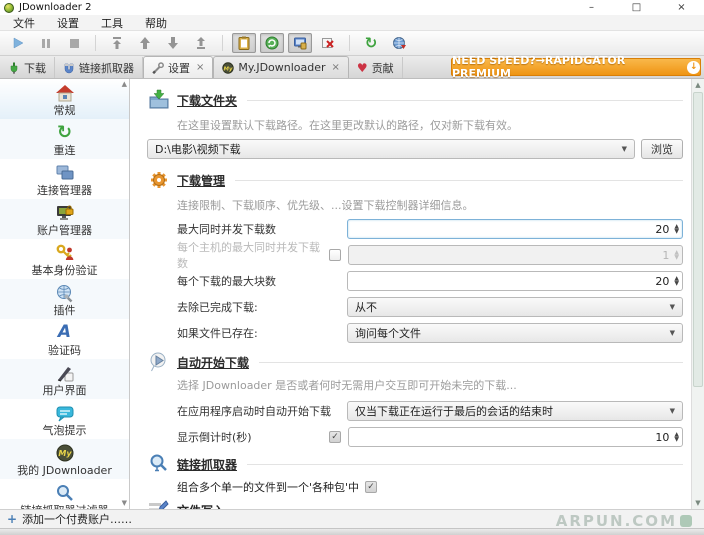  What do you see at coordinates (686, 521) in the screenshot?
I see `watermark-logo-icon` at bounding box center [686, 521].